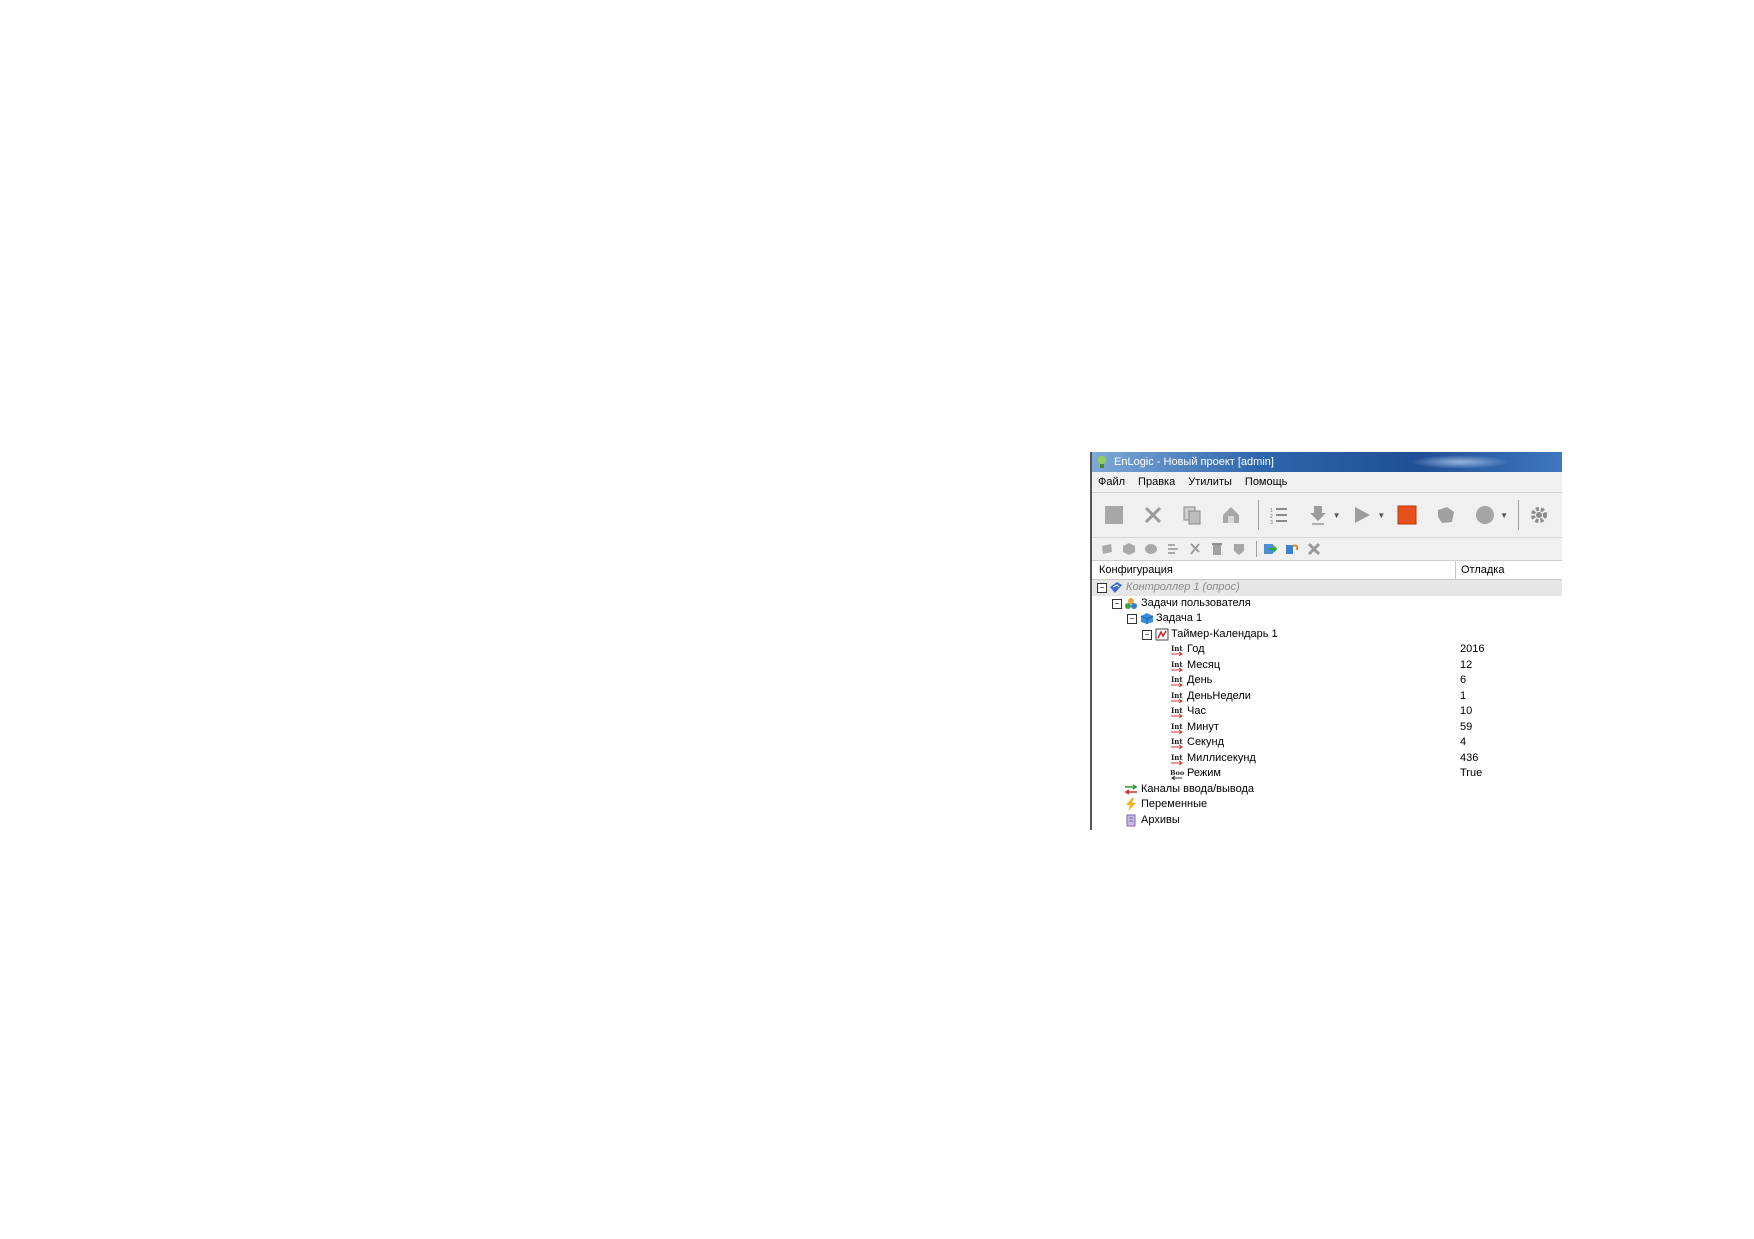 The width and height of the screenshot is (1754, 1239). I want to click on add-input-button, so click(1173, 549).